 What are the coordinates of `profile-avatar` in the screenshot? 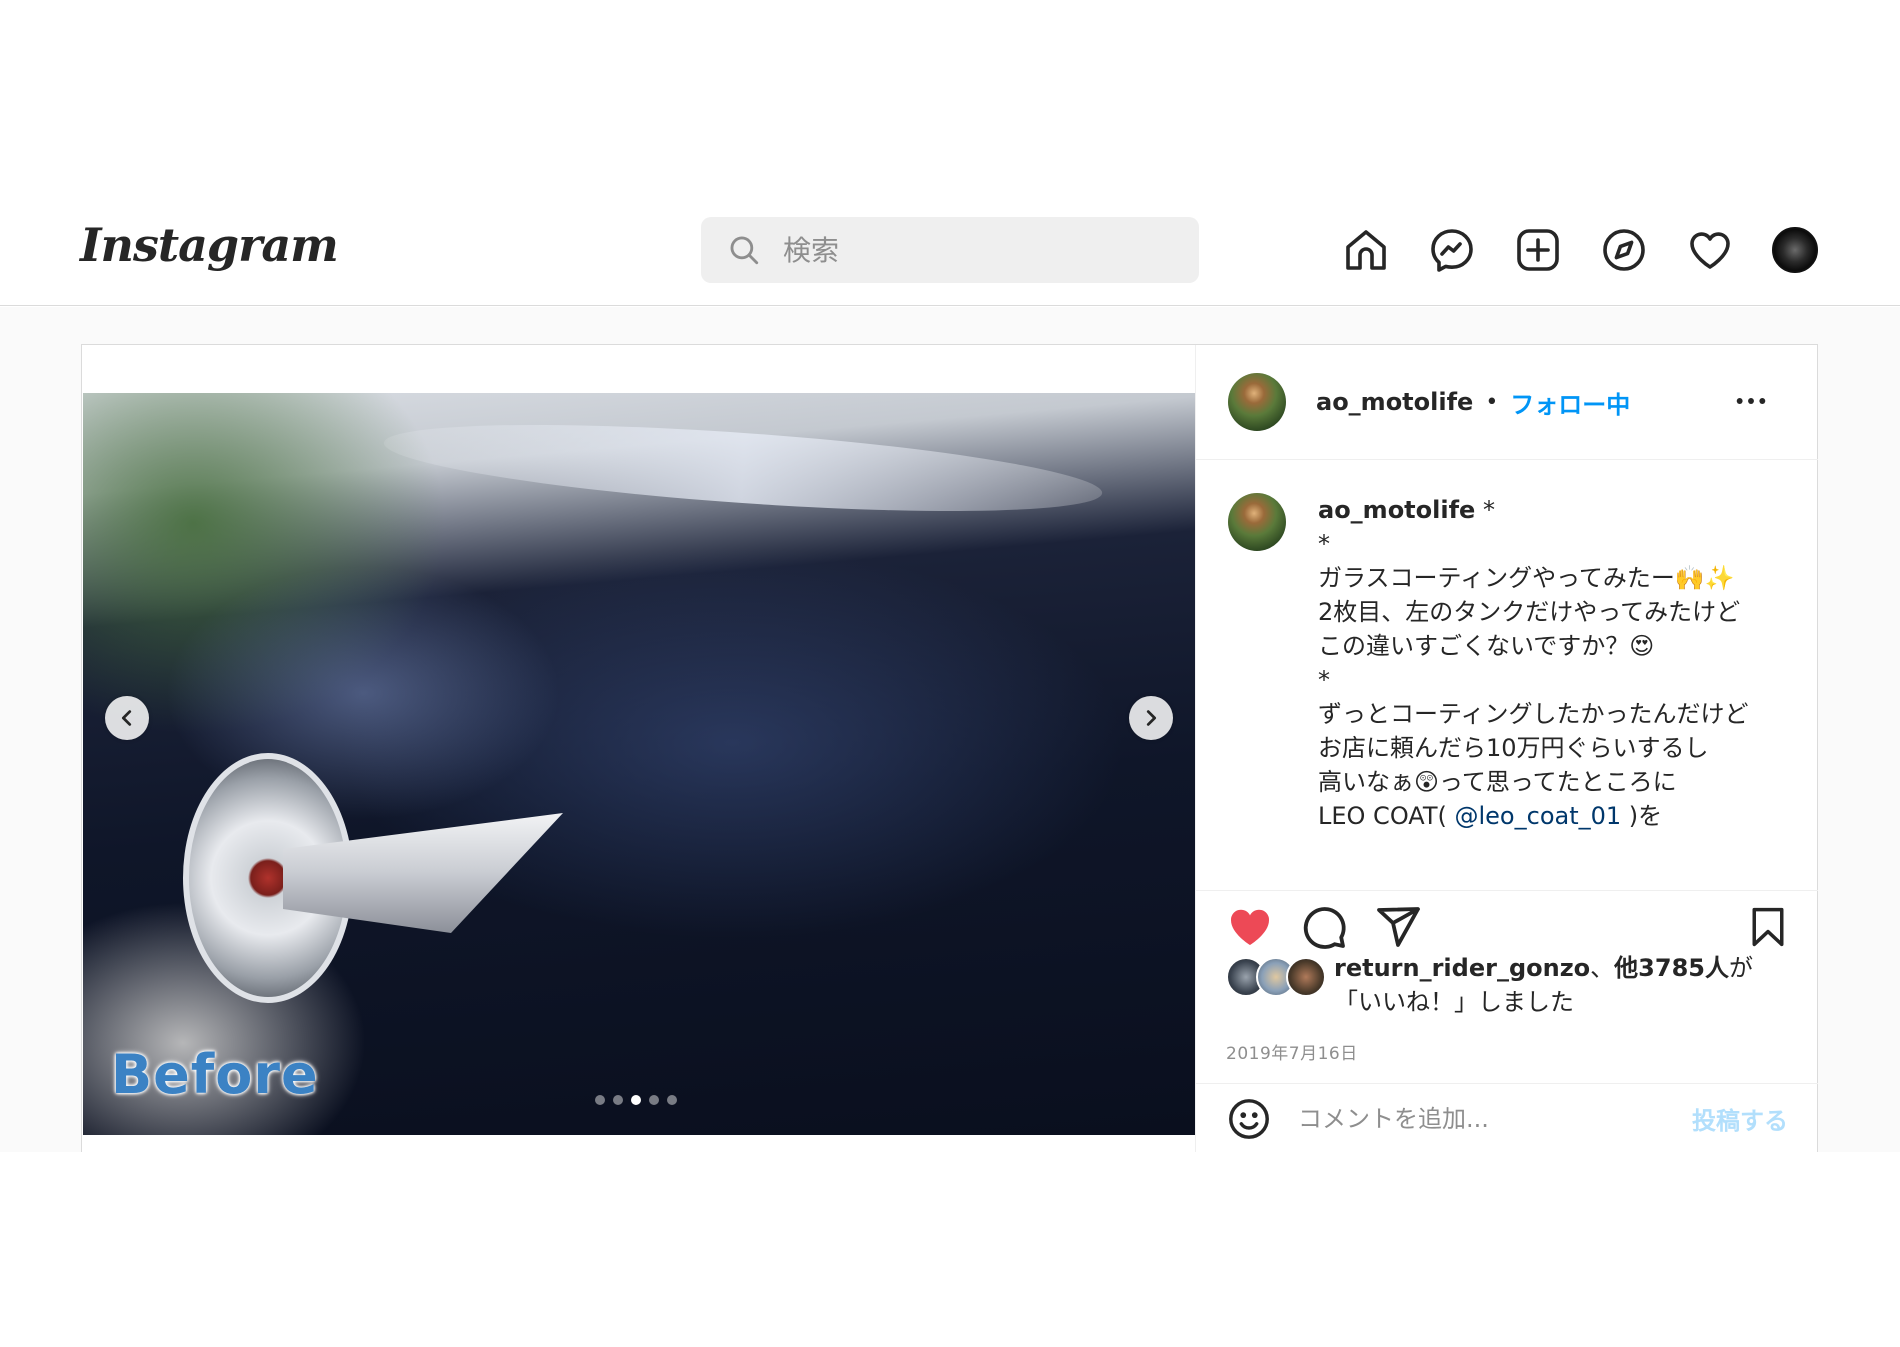 It's located at (1795, 250).